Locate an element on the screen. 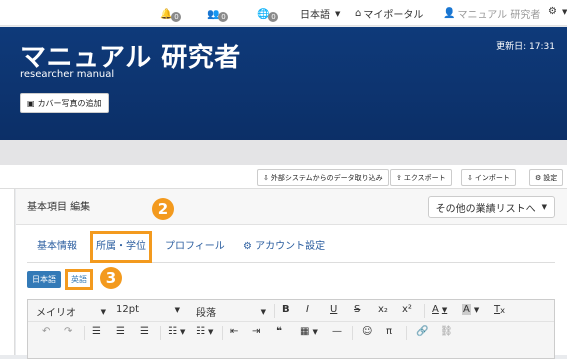 Image resolution: width=567 pixels, height=359 pixels. connection-requests: 👥 0 is located at coordinates (218, 14).